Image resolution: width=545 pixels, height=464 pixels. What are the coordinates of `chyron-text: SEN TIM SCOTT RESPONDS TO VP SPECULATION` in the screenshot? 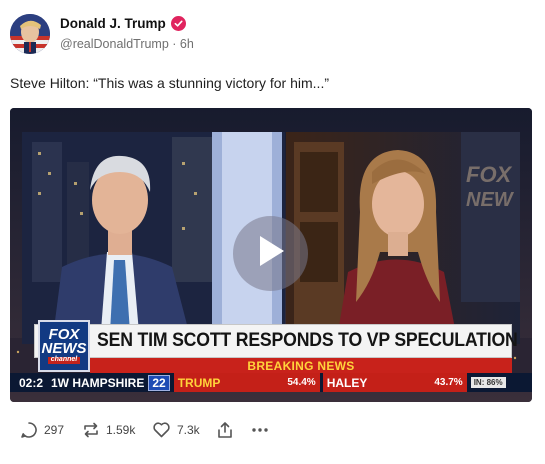 It's located at (307, 340).